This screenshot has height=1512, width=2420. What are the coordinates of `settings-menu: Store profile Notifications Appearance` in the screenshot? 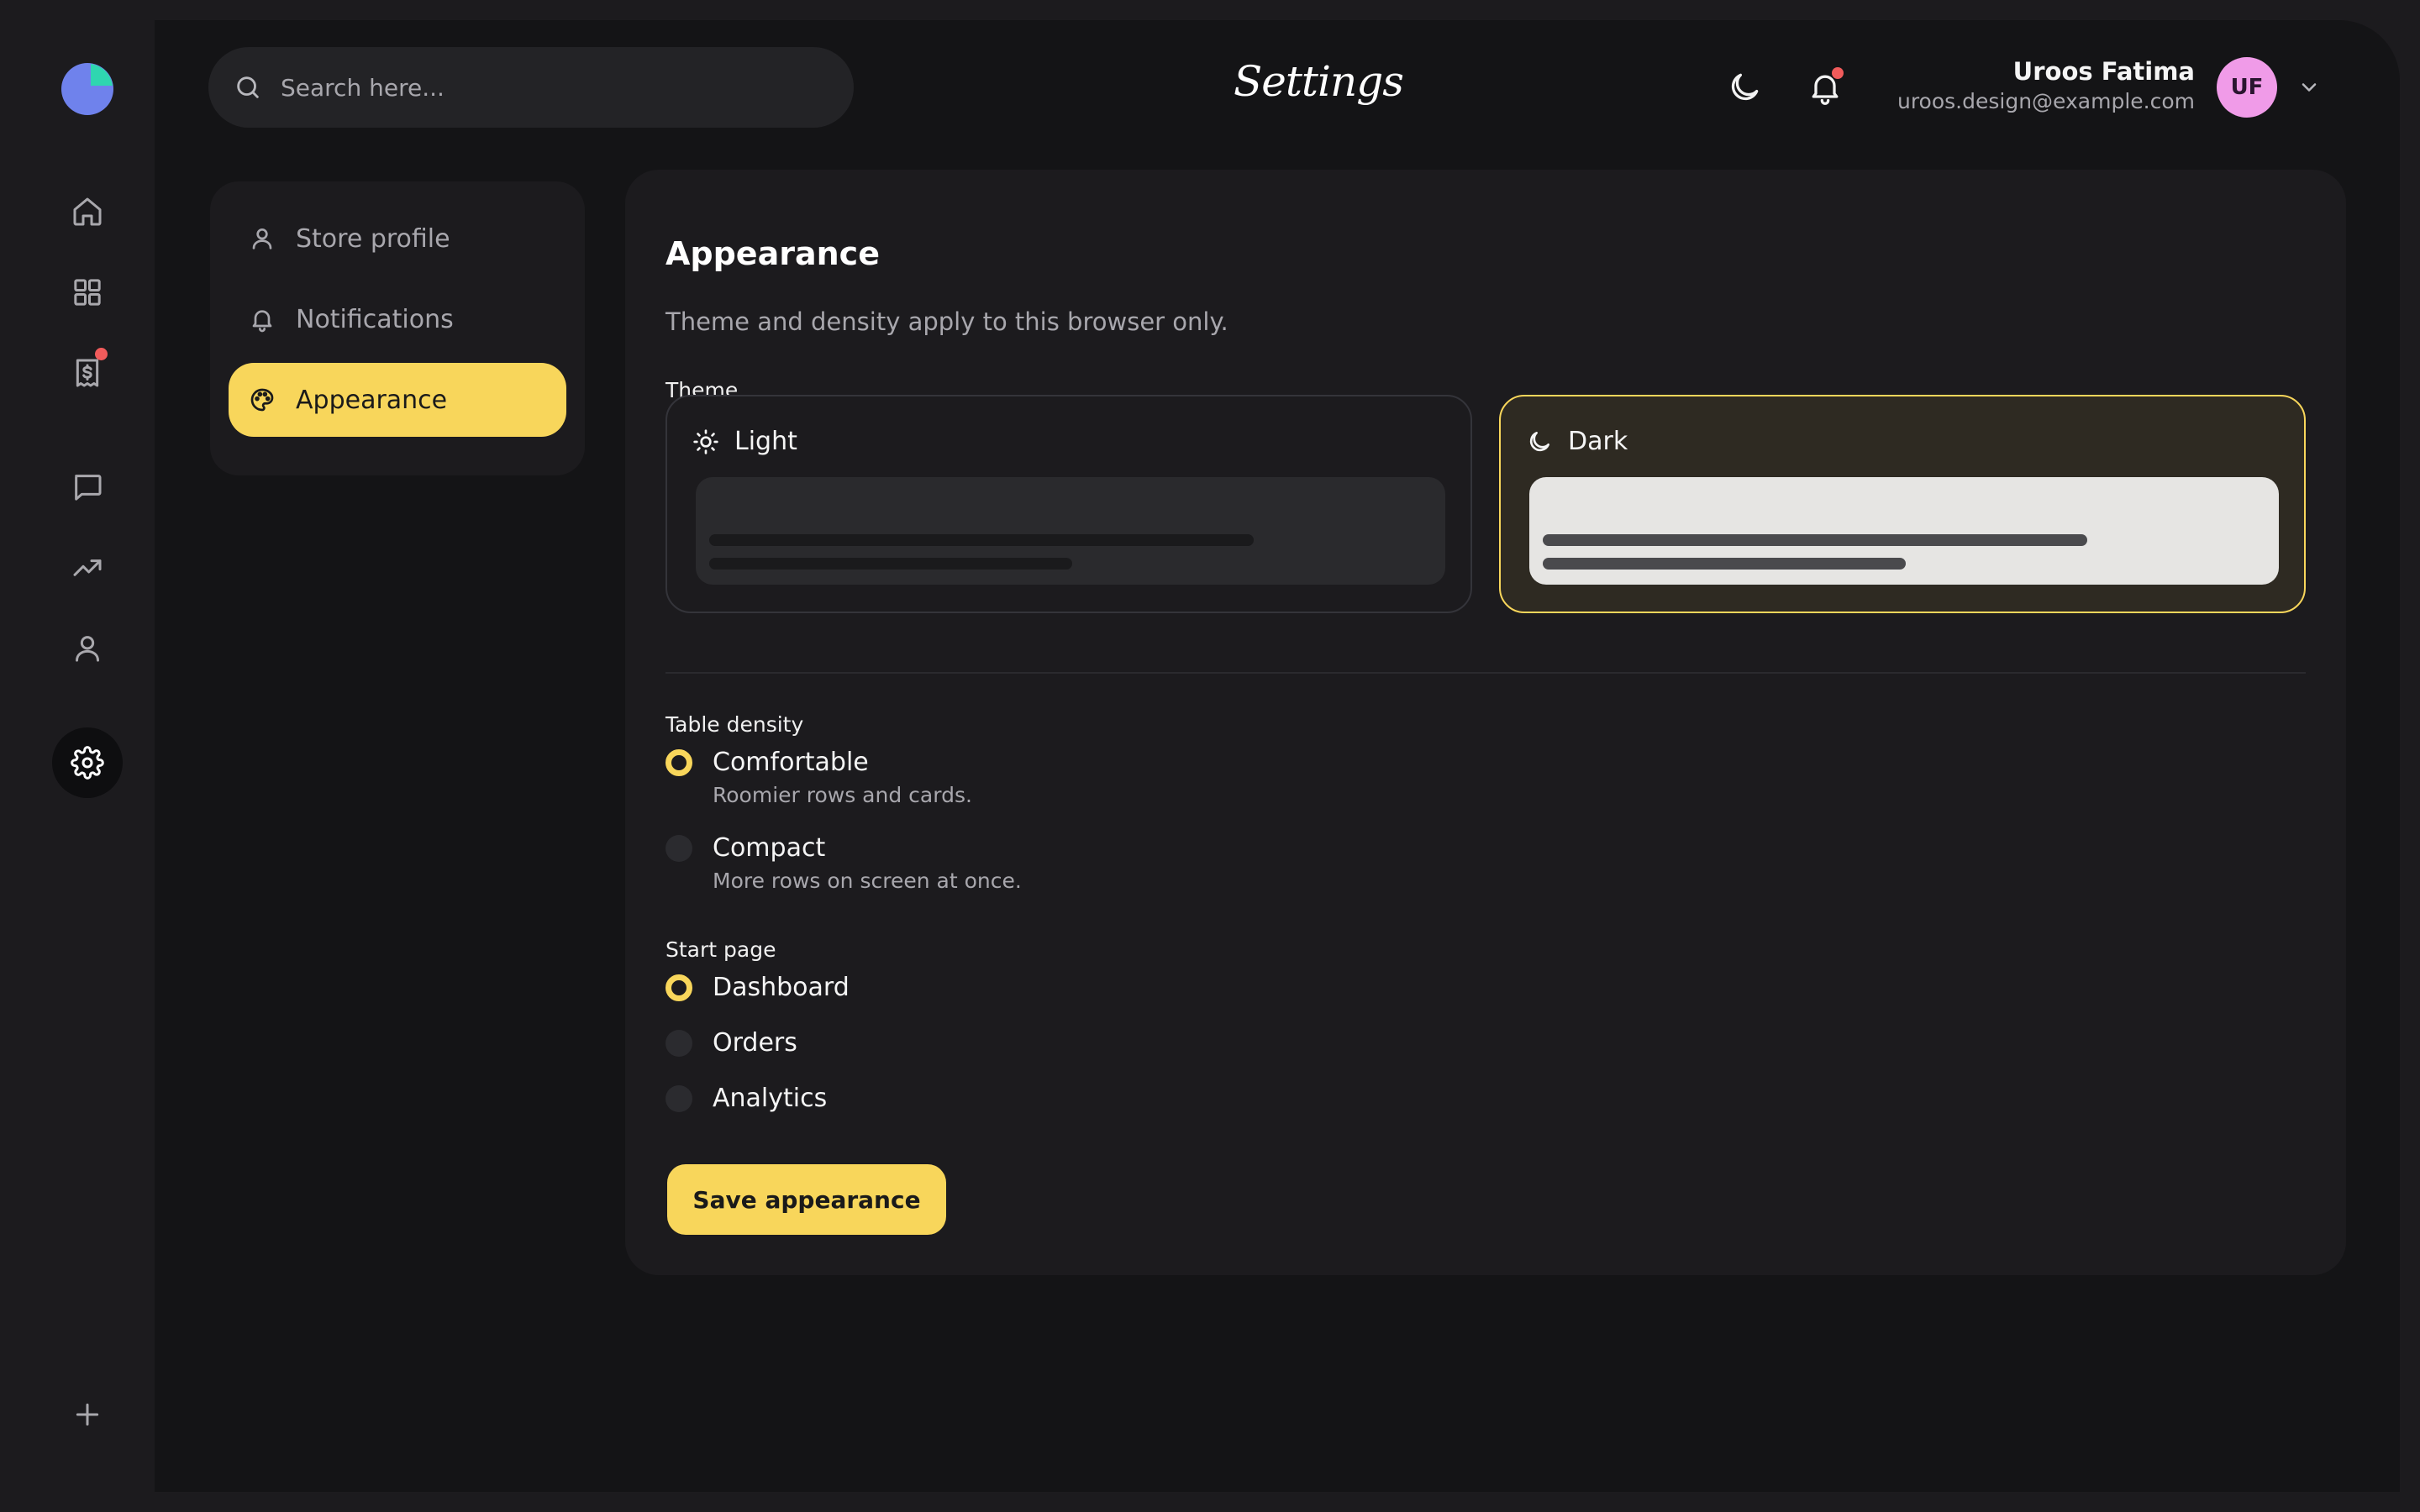 It's located at (397, 328).